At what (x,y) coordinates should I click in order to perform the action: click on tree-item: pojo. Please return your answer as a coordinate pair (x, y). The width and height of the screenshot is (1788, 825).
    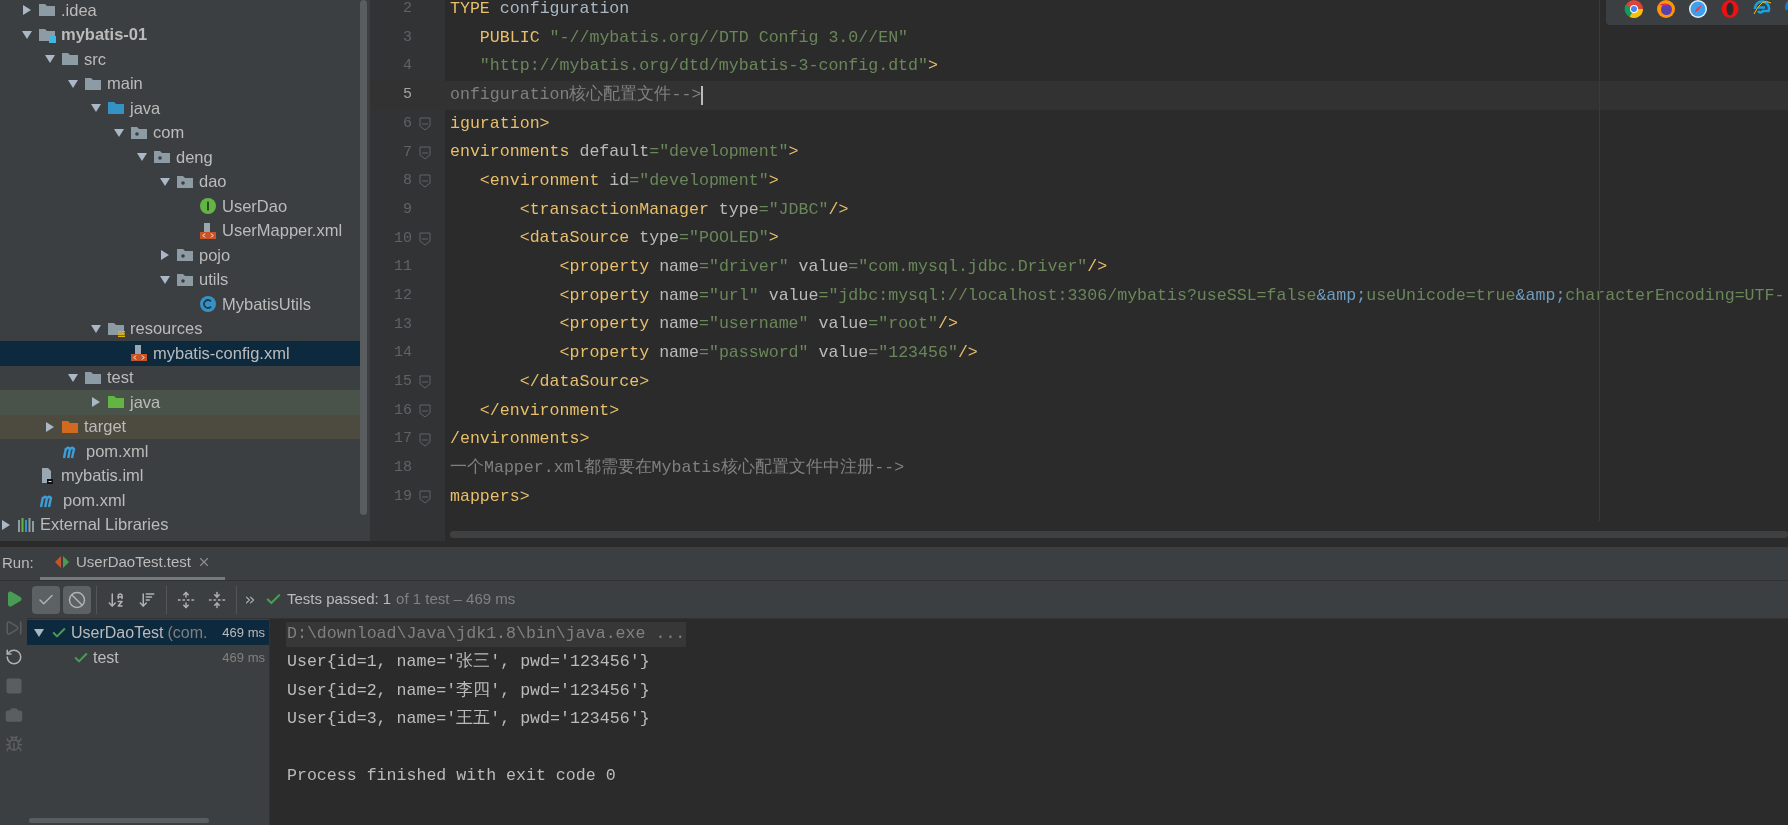
    Looking at the image, I should click on (180, 255).